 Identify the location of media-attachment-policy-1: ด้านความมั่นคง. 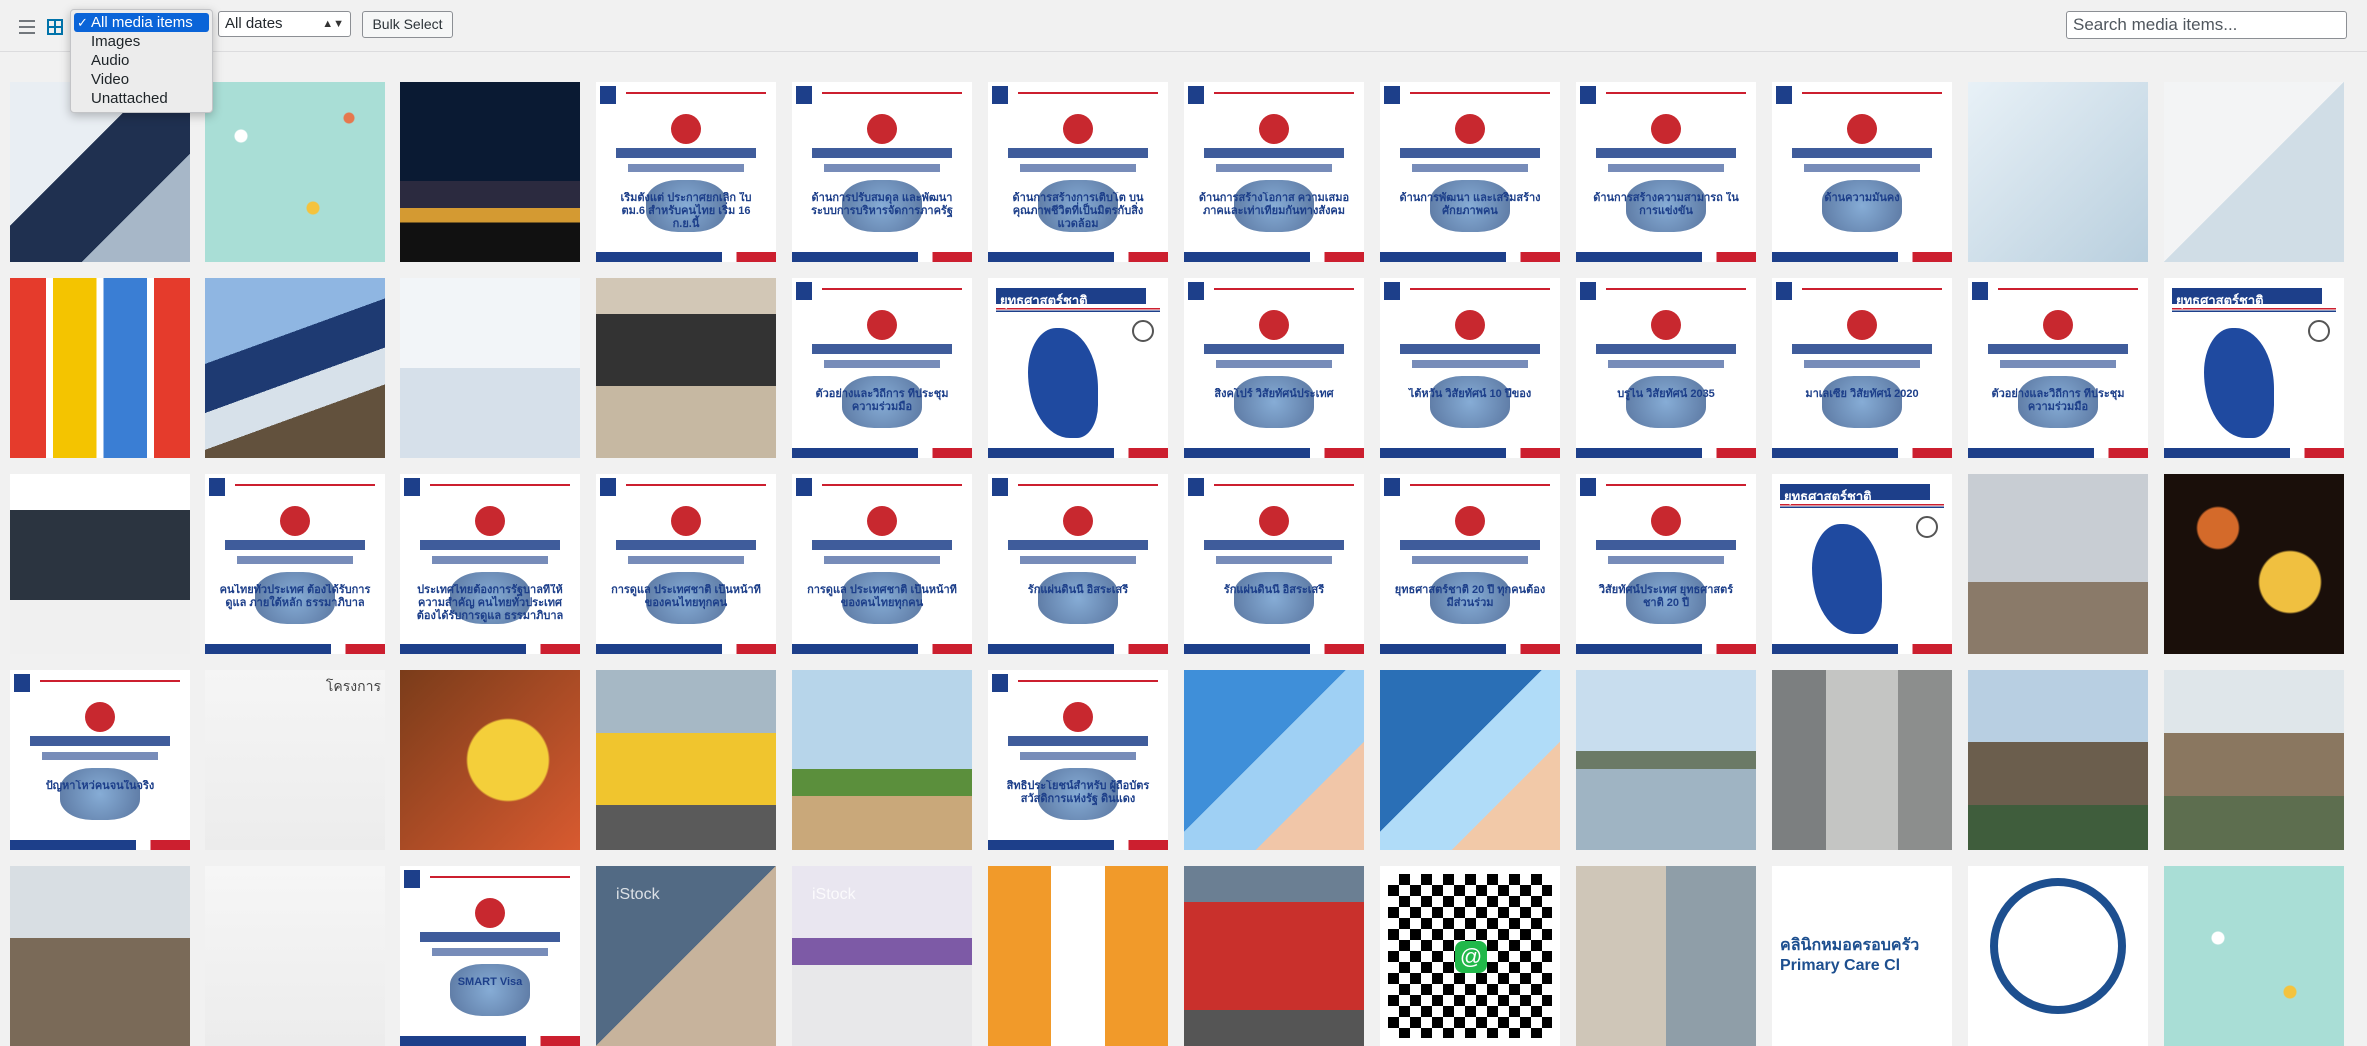
(1862, 172).